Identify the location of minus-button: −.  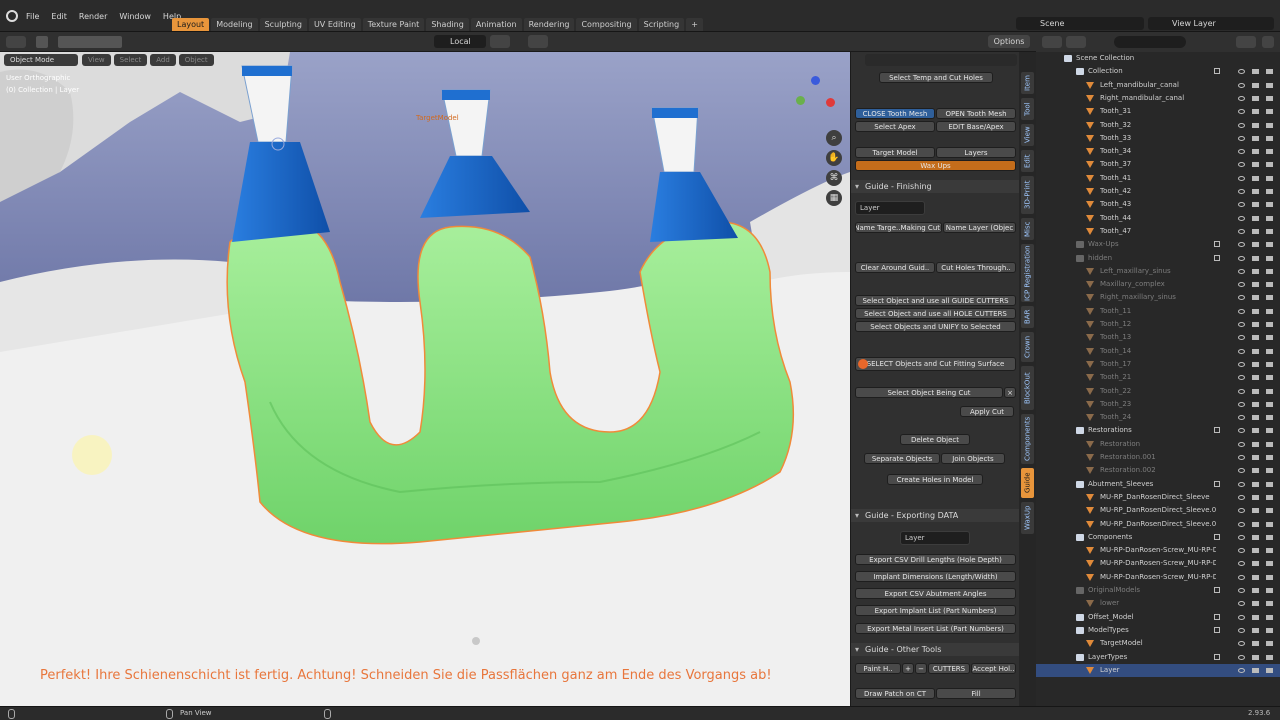
(921, 668).